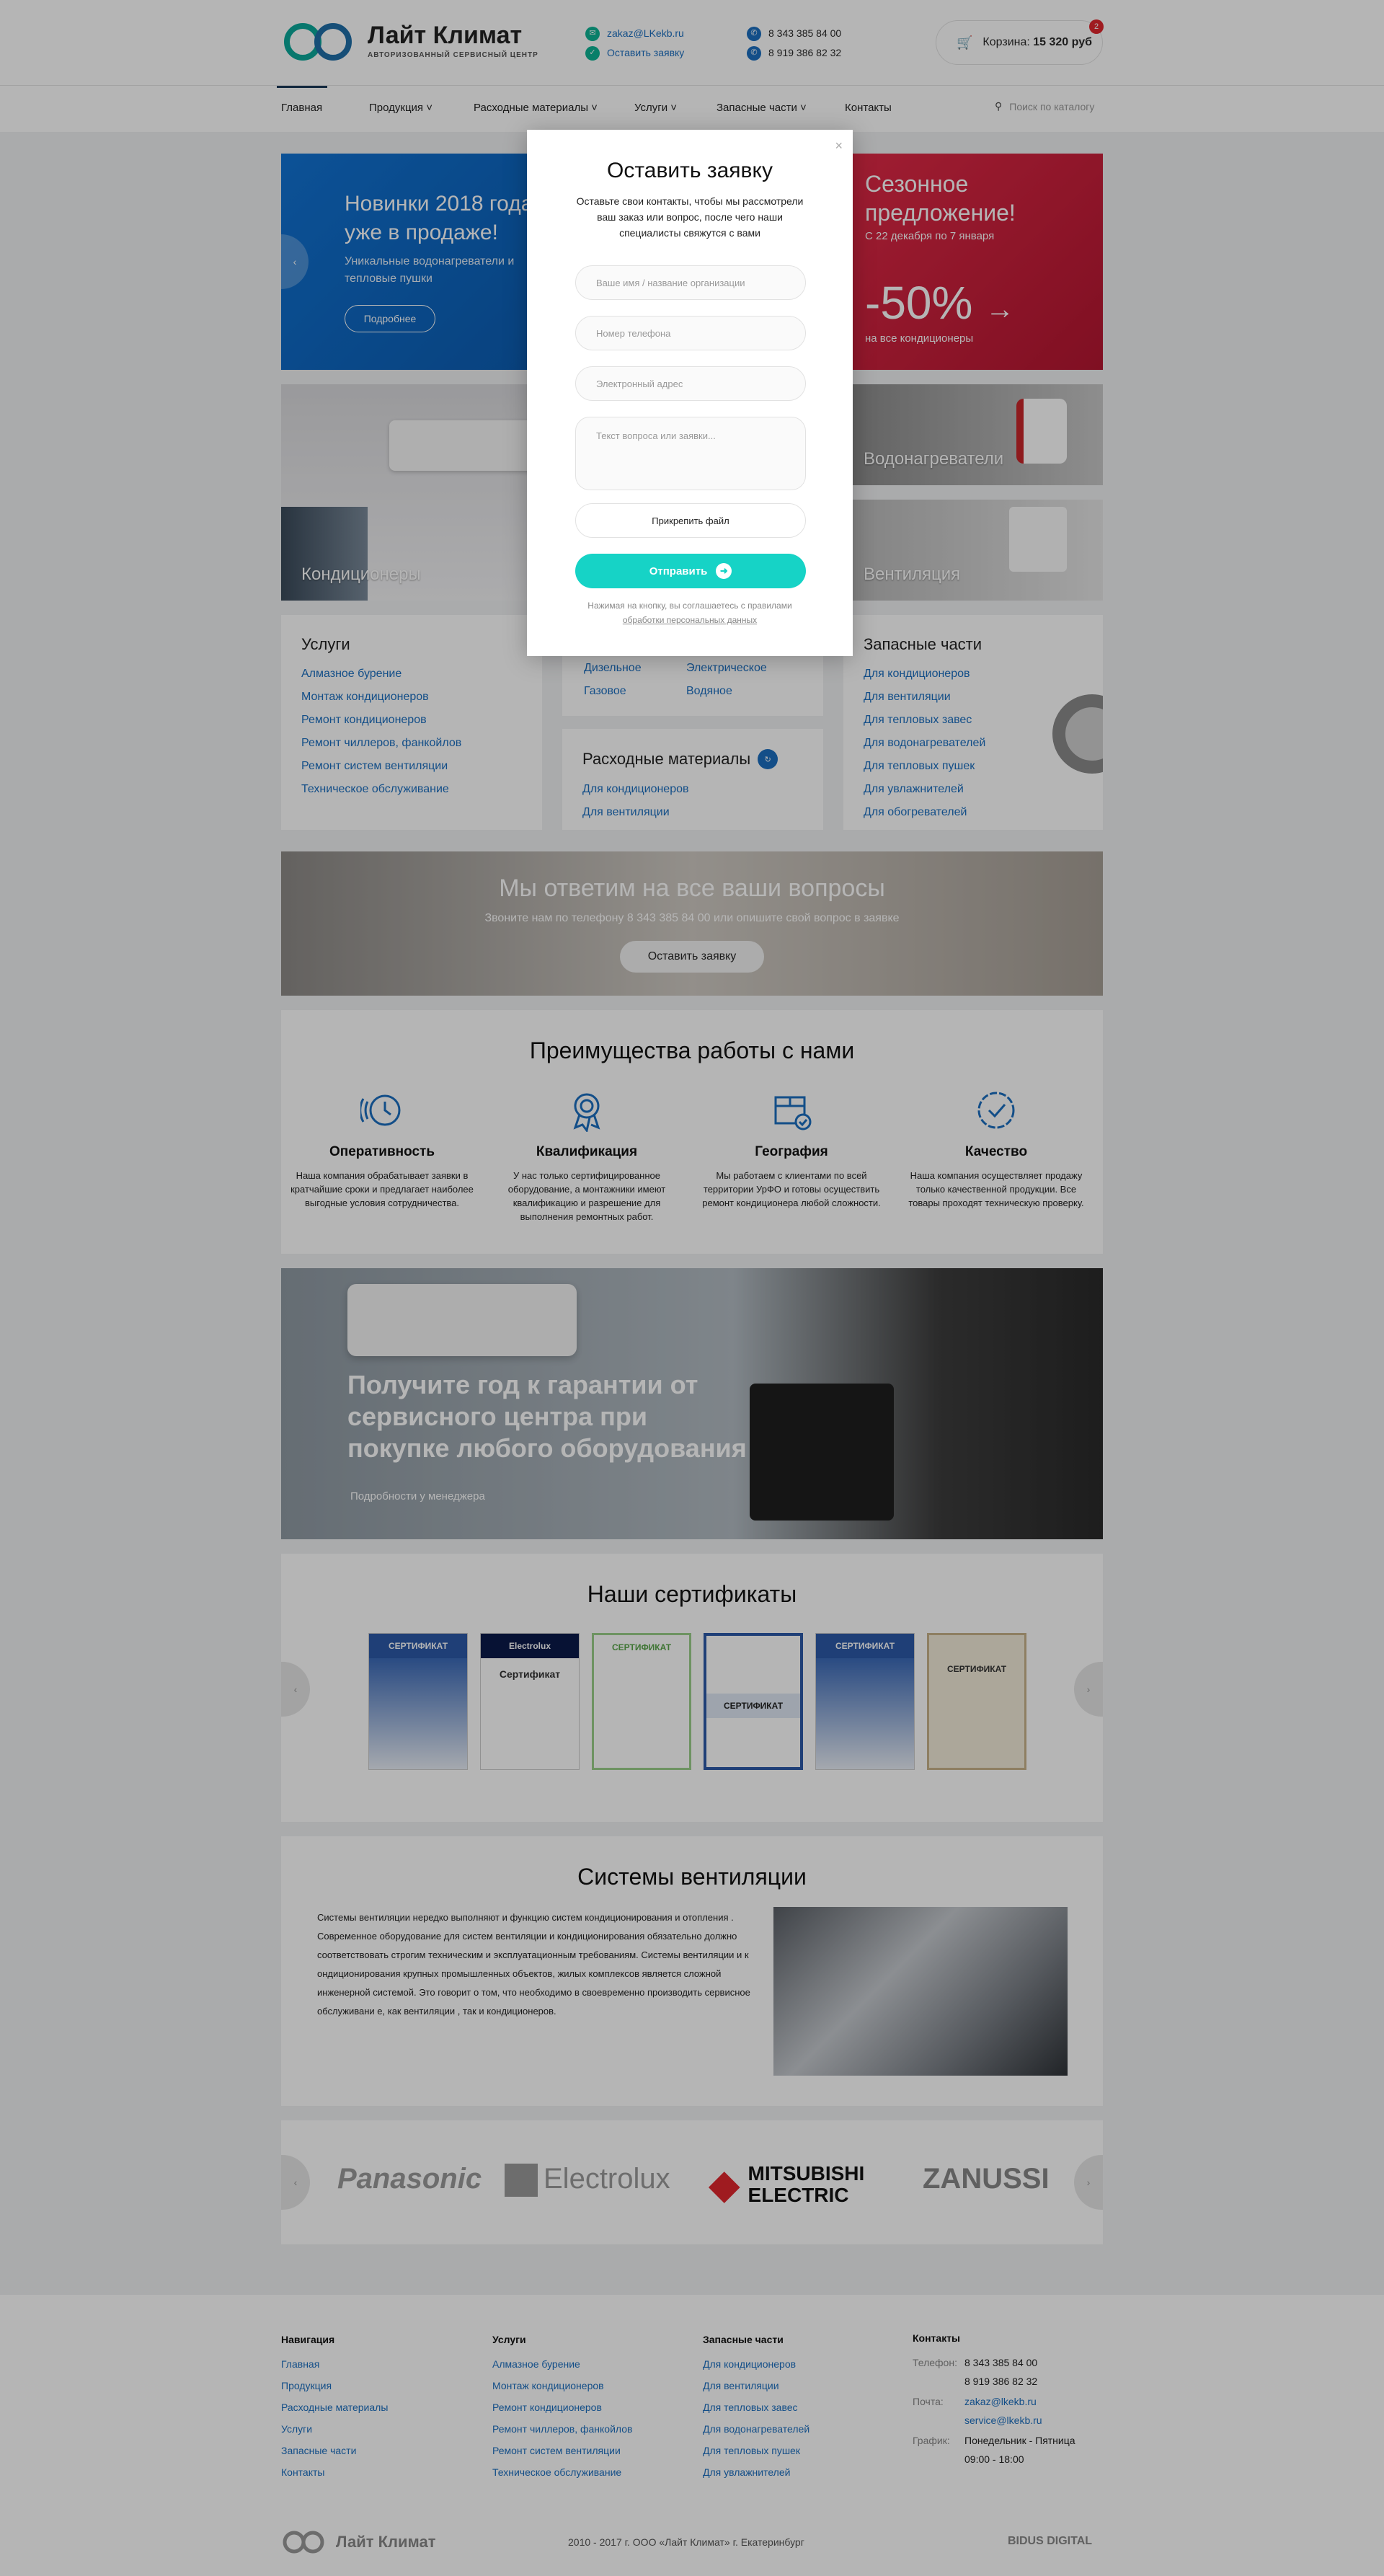  I want to click on email-field: Электронный адрес, so click(690, 383).